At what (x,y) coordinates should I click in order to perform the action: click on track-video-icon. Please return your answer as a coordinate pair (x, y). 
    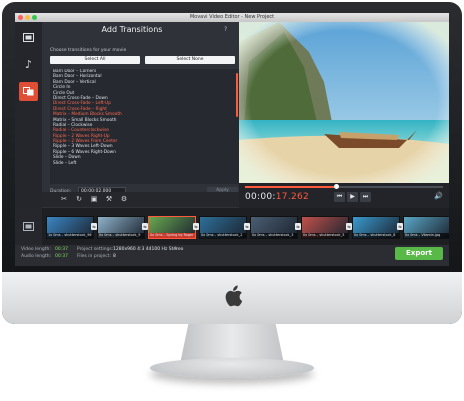
    Looking at the image, I should click on (28, 226).